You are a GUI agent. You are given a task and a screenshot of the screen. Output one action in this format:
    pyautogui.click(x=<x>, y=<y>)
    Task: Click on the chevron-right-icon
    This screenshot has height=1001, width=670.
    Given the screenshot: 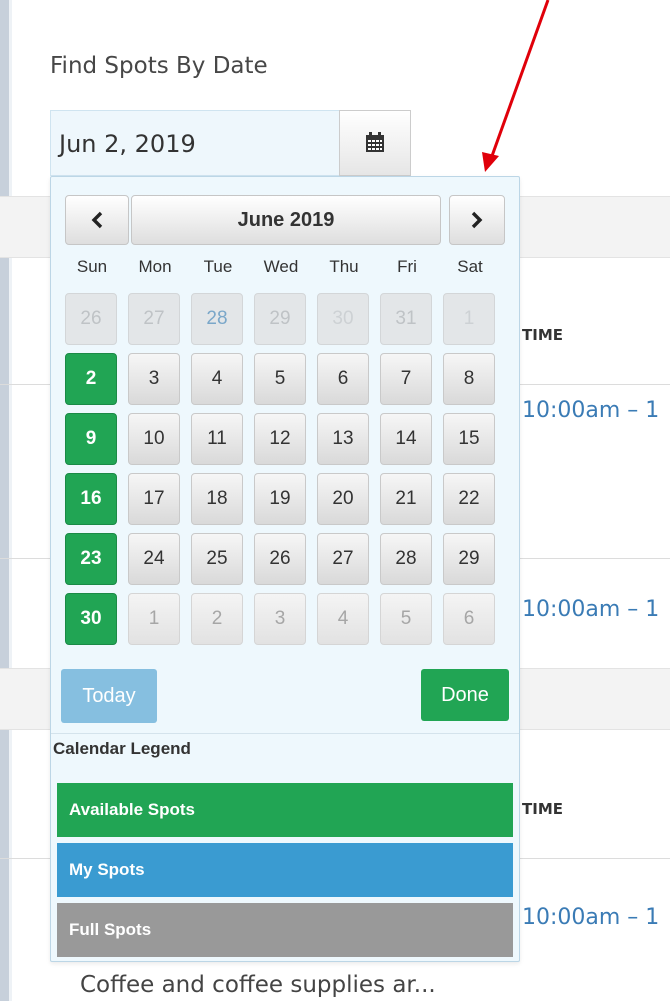 What is the action you would take?
    pyautogui.click(x=477, y=220)
    